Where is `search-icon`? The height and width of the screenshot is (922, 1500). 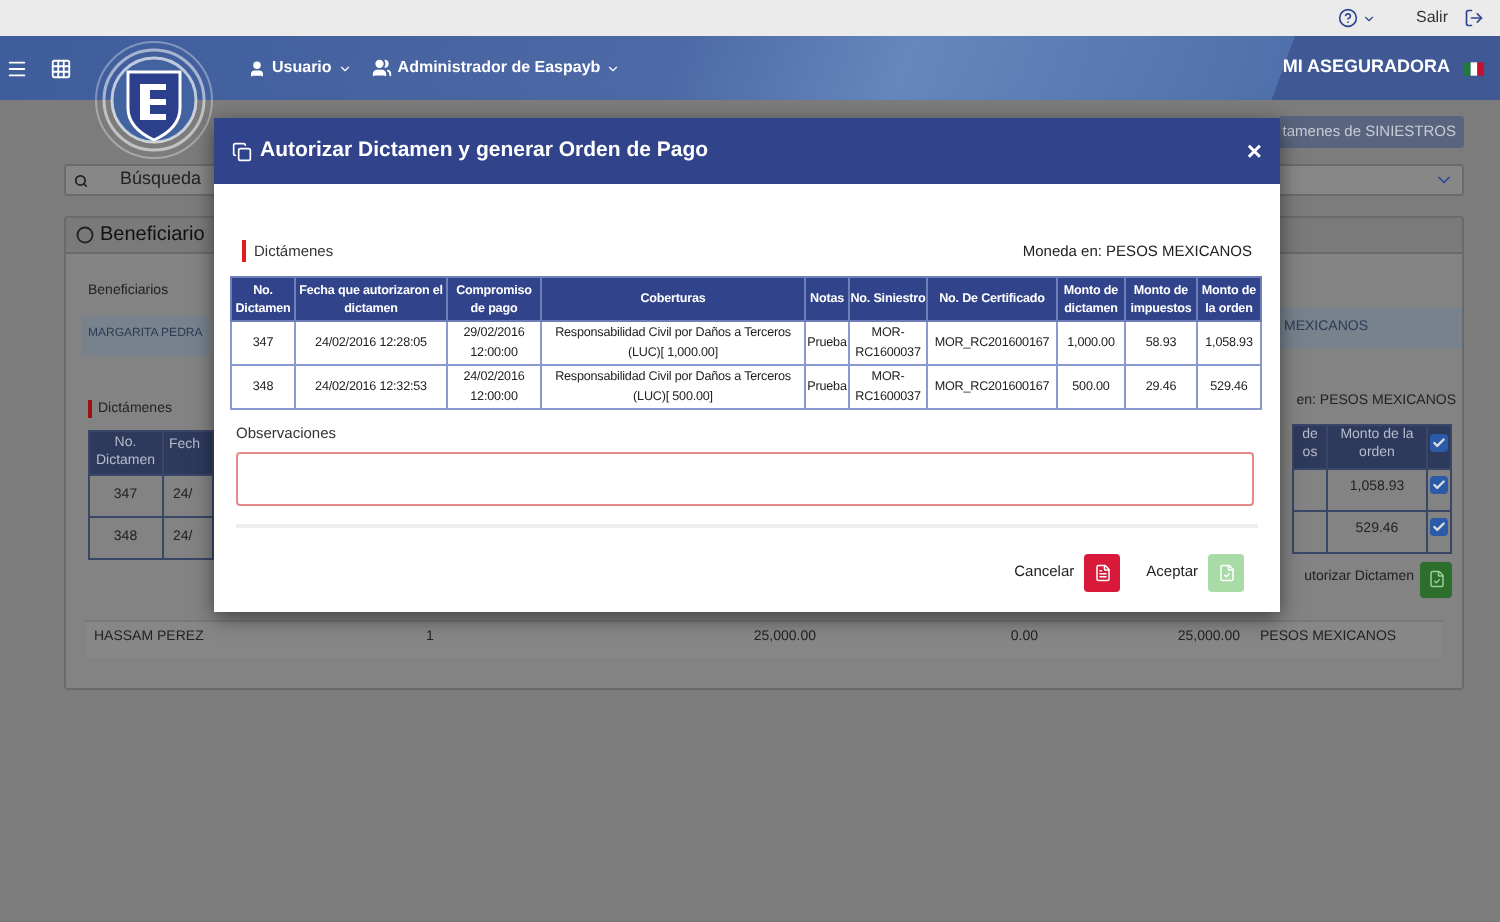
search-icon is located at coordinates (81, 180).